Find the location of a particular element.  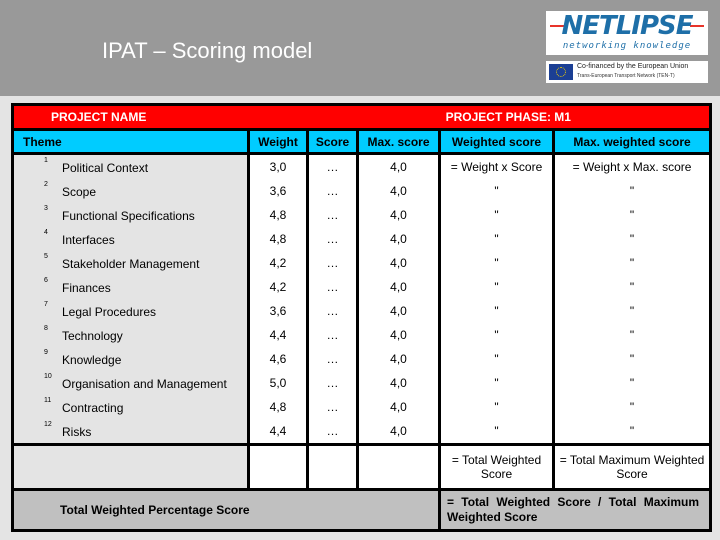

theme-row: 12 Risks 4,4… 4,0 " " is located at coordinates (362, 432).